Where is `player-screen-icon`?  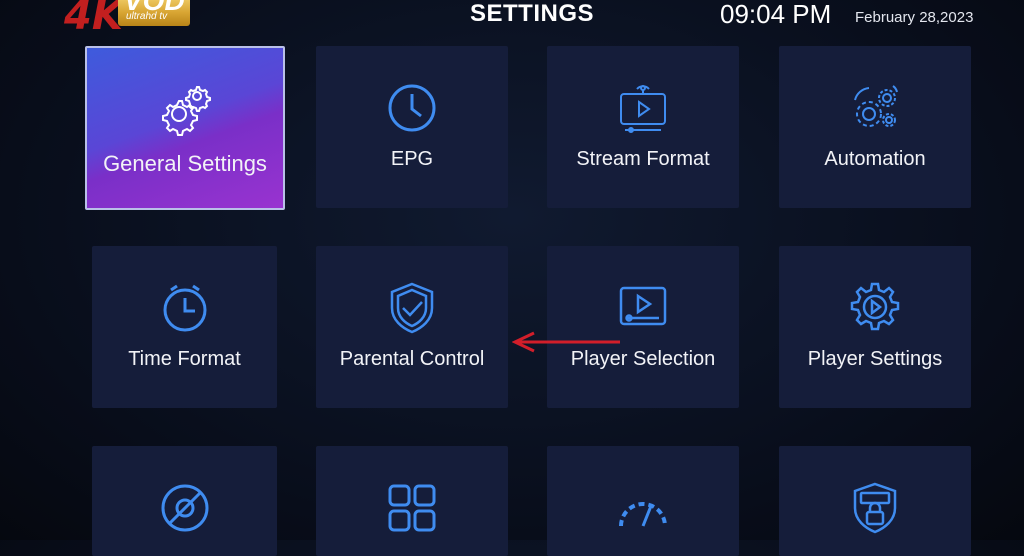
player-screen-icon is located at coordinates (643, 308).